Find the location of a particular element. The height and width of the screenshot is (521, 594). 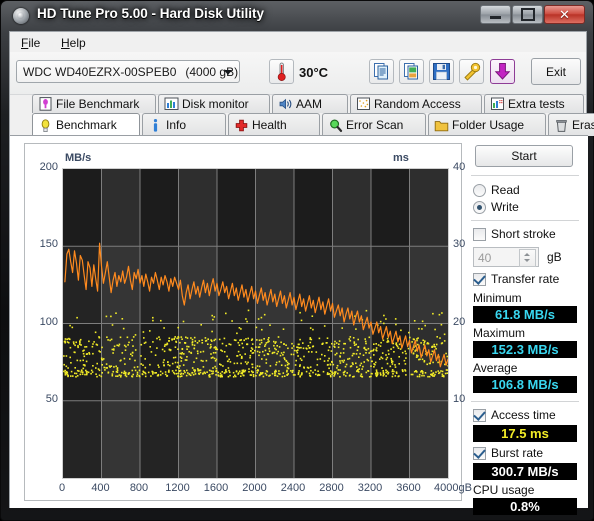

tab-random-access-label: Random Access is located at coordinates (417, 104).